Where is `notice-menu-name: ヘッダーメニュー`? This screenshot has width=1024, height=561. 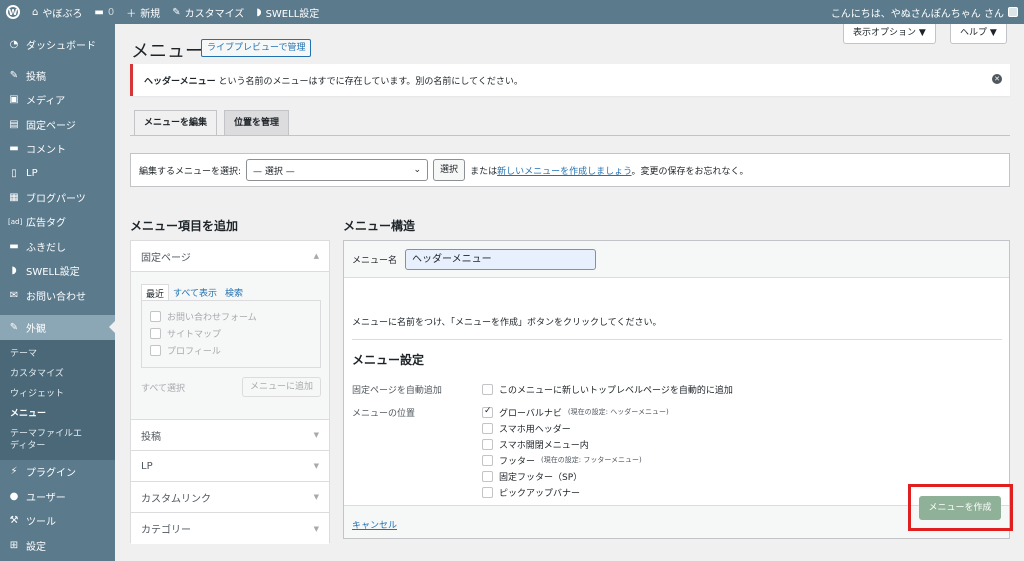
notice-menu-name: ヘッダーメニュー is located at coordinates (180, 81).